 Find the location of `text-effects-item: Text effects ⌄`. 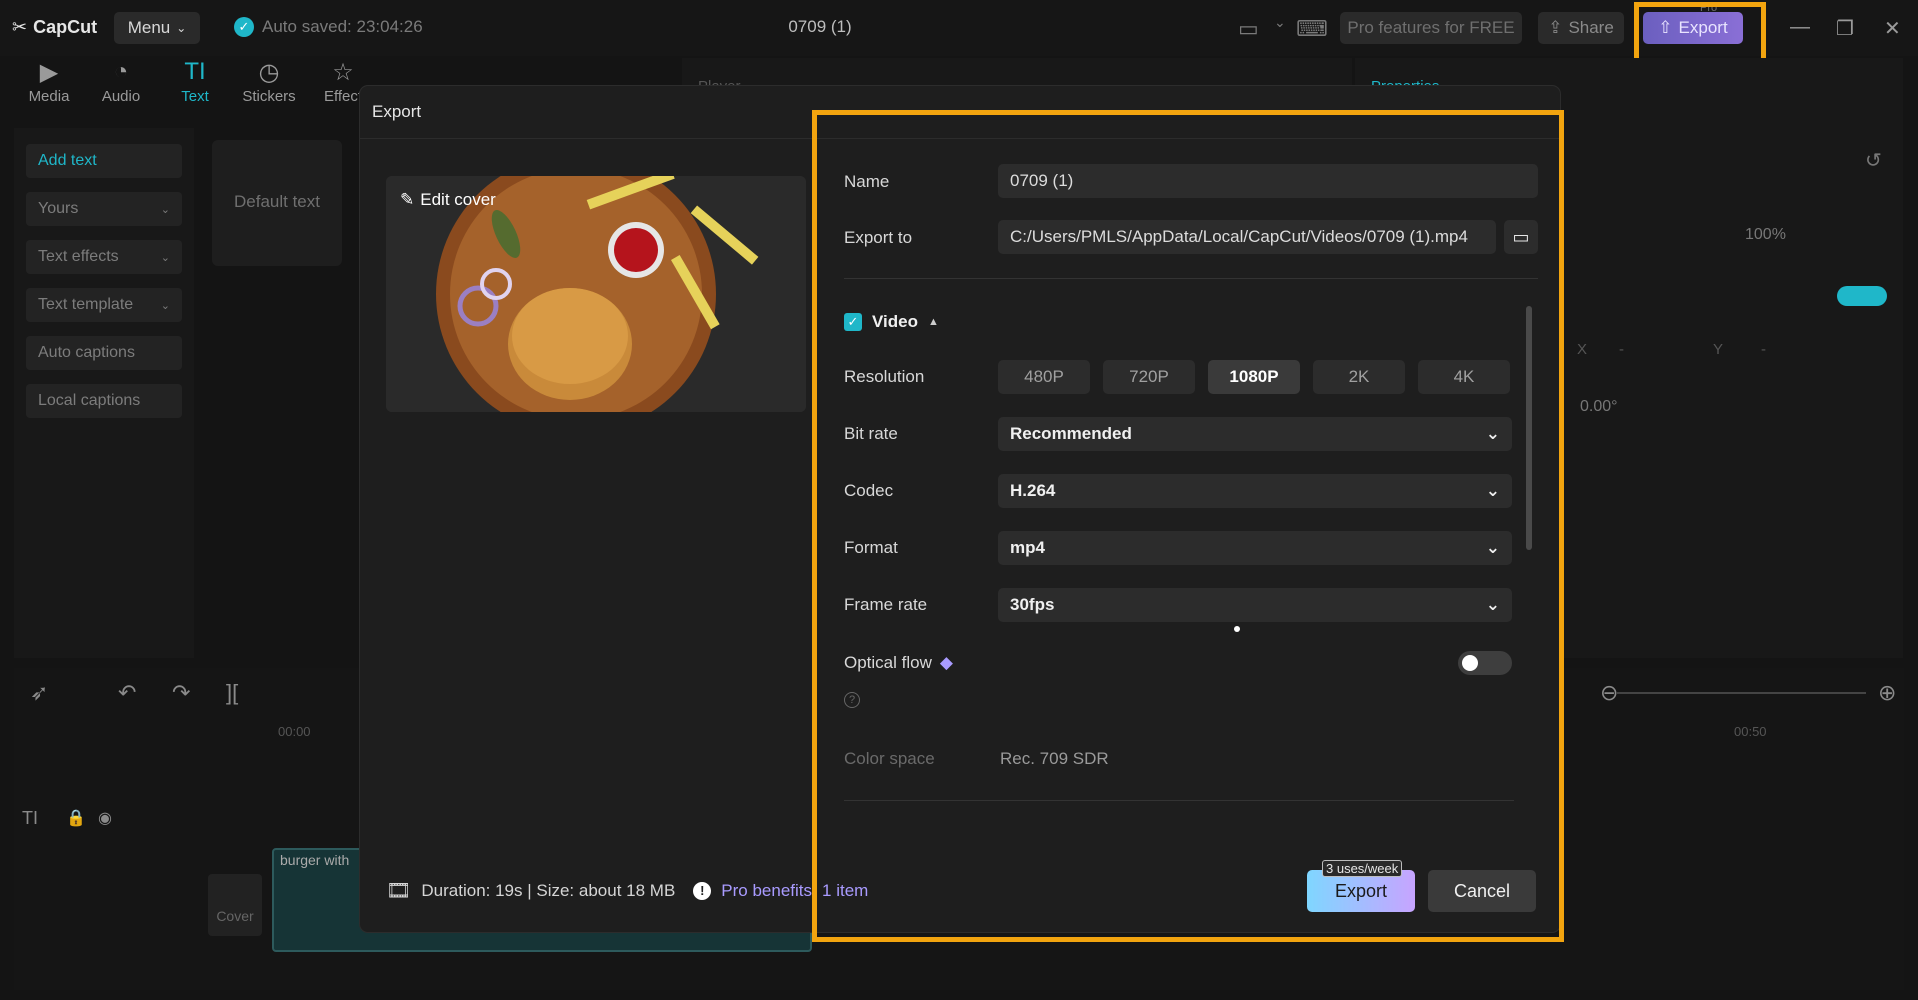

text-effects-item: Text effects ⌄ is located at coordinates (104, 257).